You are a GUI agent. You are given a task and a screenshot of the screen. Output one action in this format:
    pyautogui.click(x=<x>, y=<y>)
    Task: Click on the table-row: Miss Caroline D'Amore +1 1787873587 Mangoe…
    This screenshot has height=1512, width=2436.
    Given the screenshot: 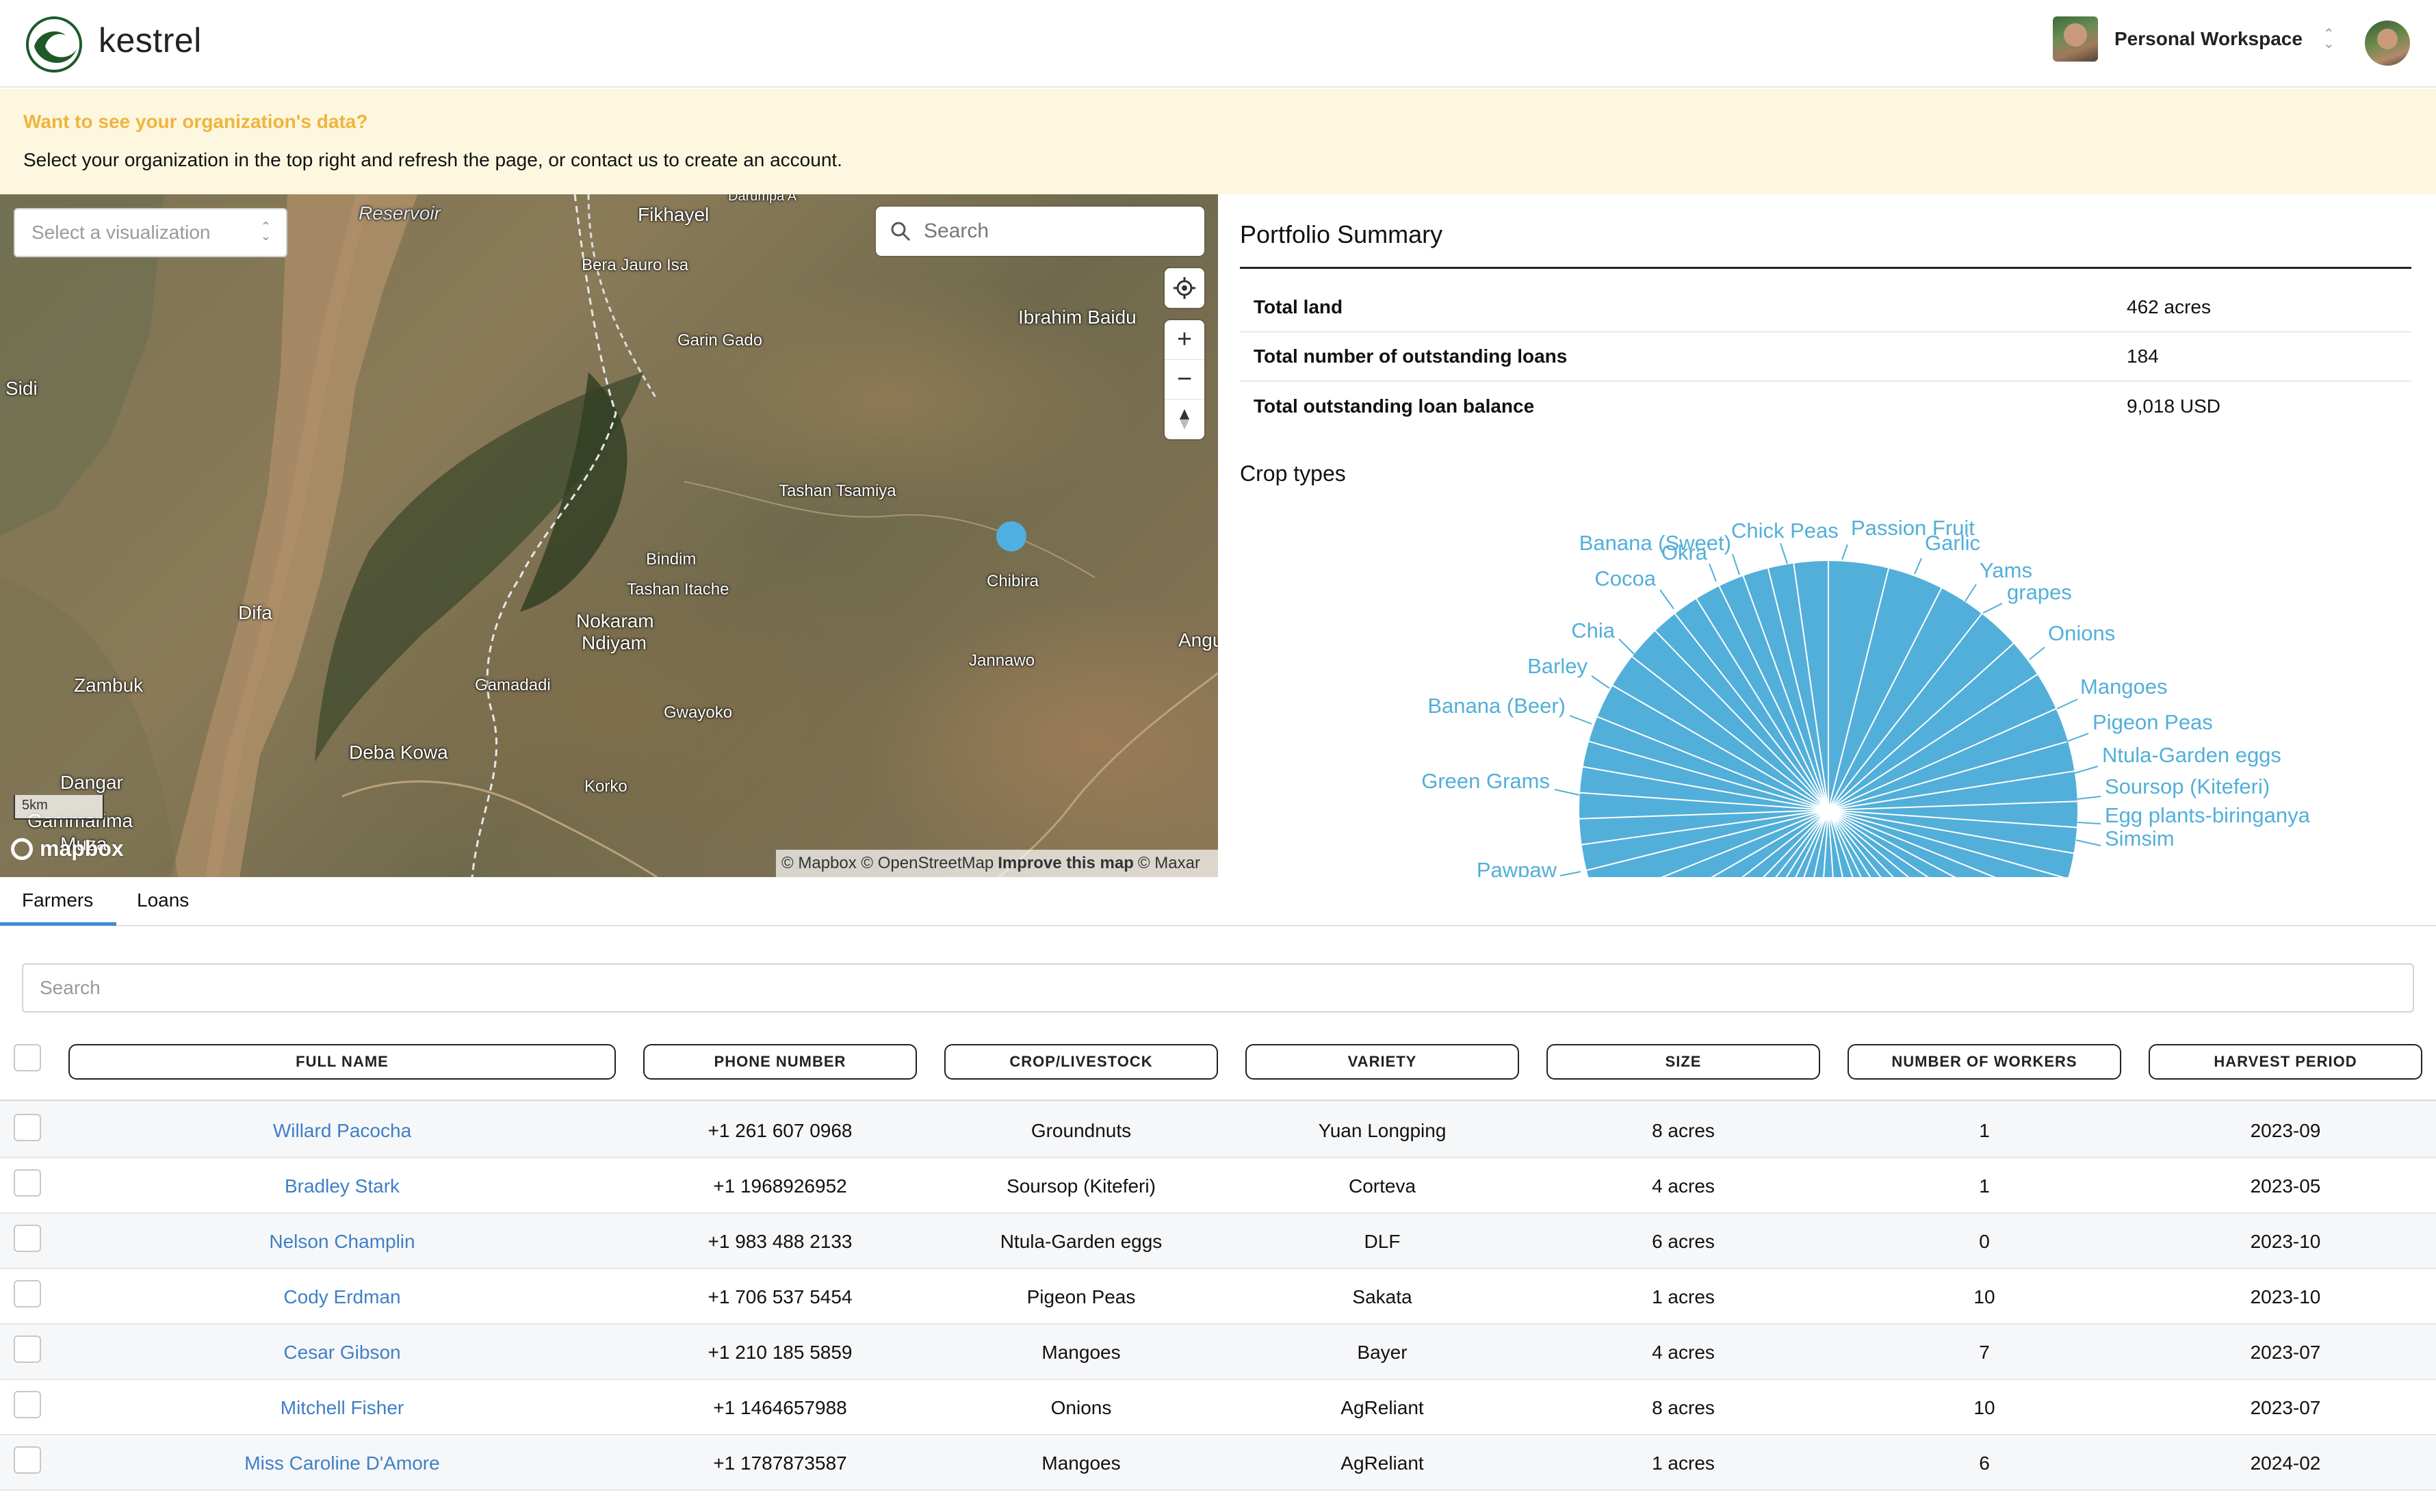 What is the action you would take?
    pyautogui.click(x=1218, y=1463)
    